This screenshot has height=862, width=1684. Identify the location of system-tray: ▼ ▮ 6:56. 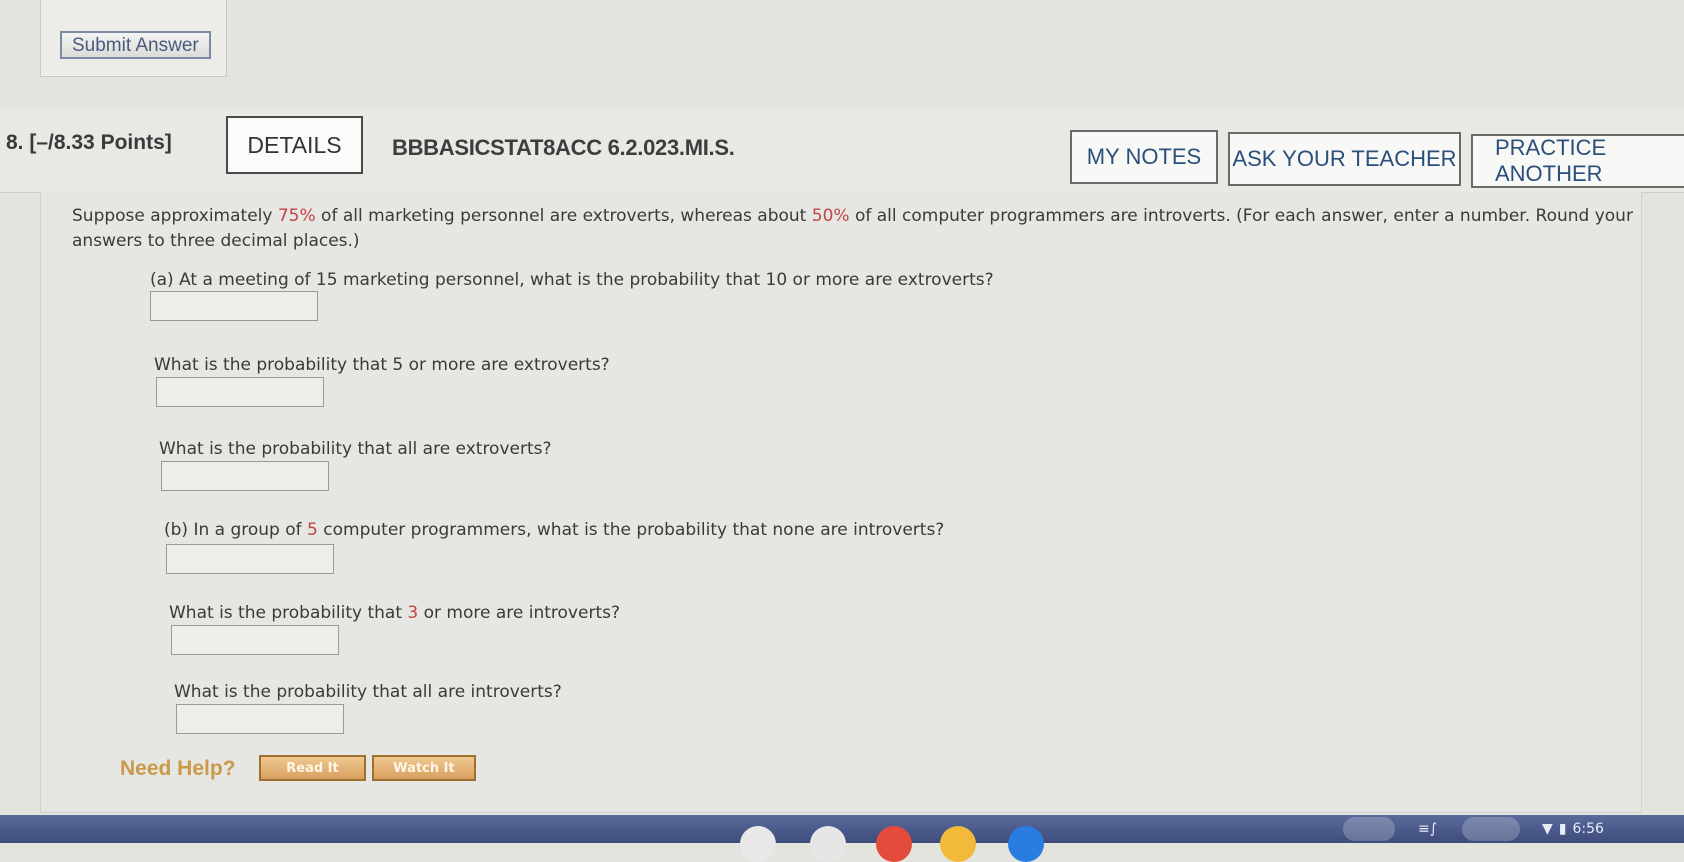
(1573, 829).